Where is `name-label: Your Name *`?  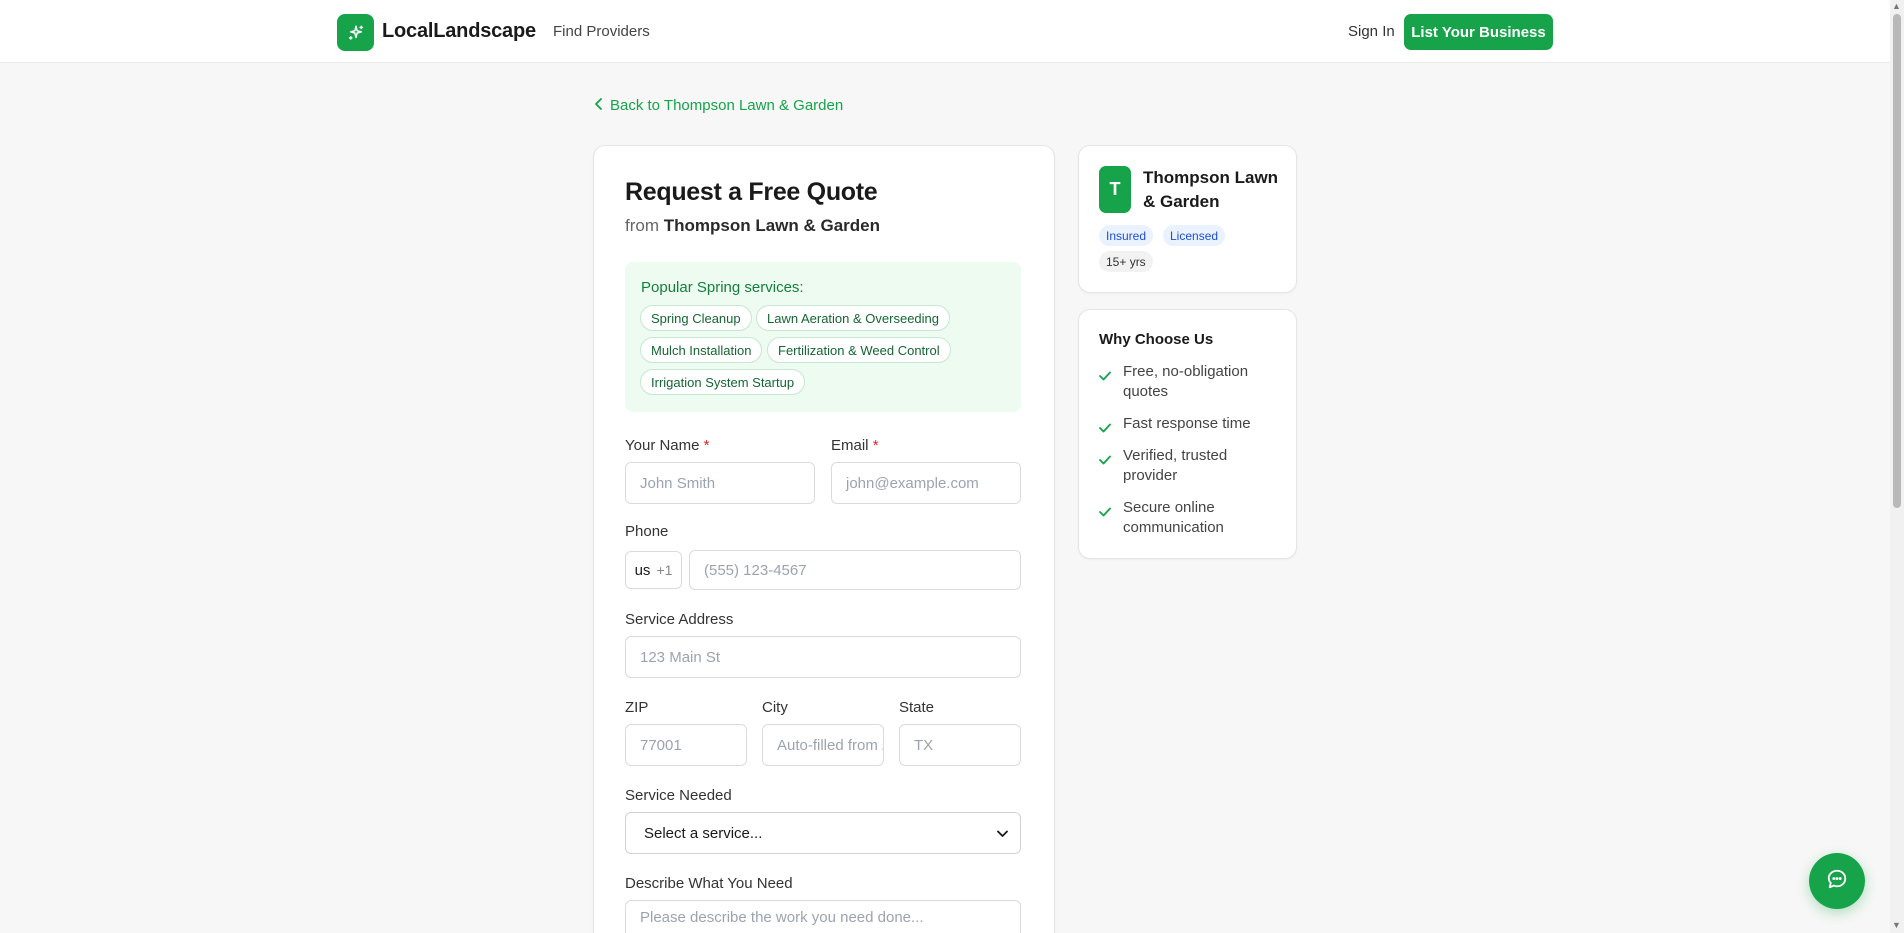
name-label: Your Name * is located at coordinates (667, 445).